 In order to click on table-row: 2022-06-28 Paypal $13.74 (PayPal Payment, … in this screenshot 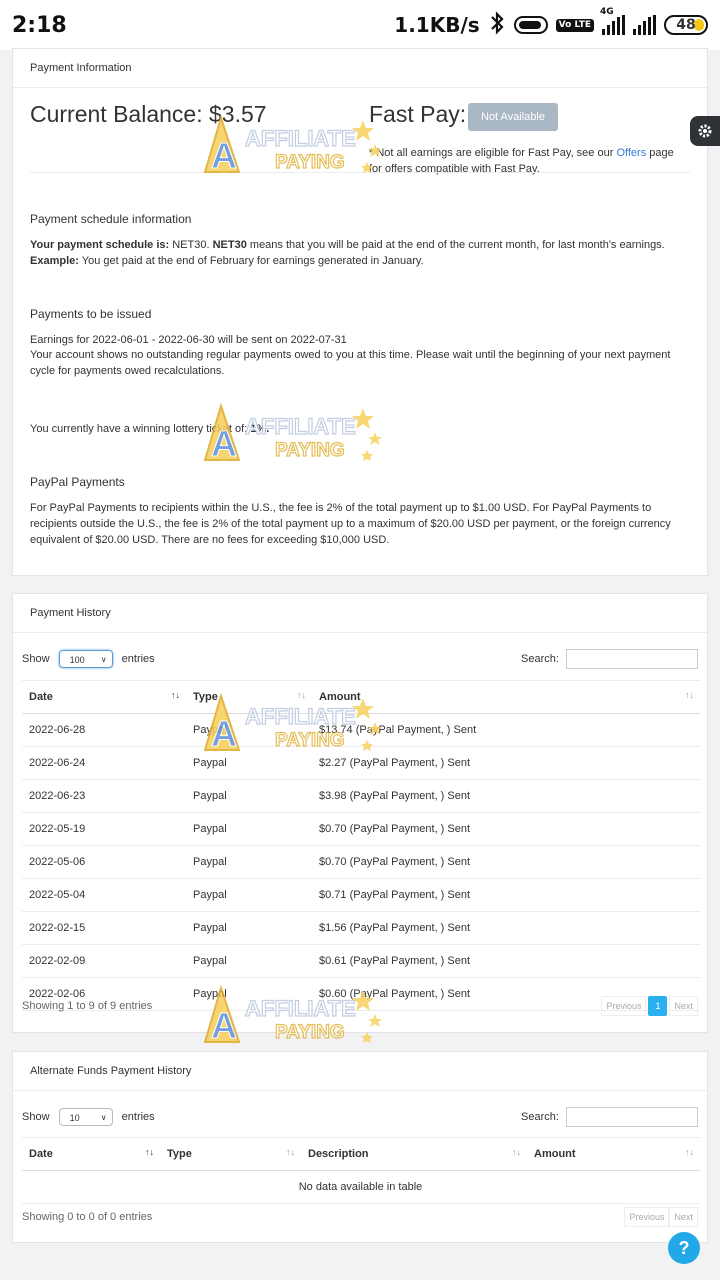, I will do `click(361, 730)`.